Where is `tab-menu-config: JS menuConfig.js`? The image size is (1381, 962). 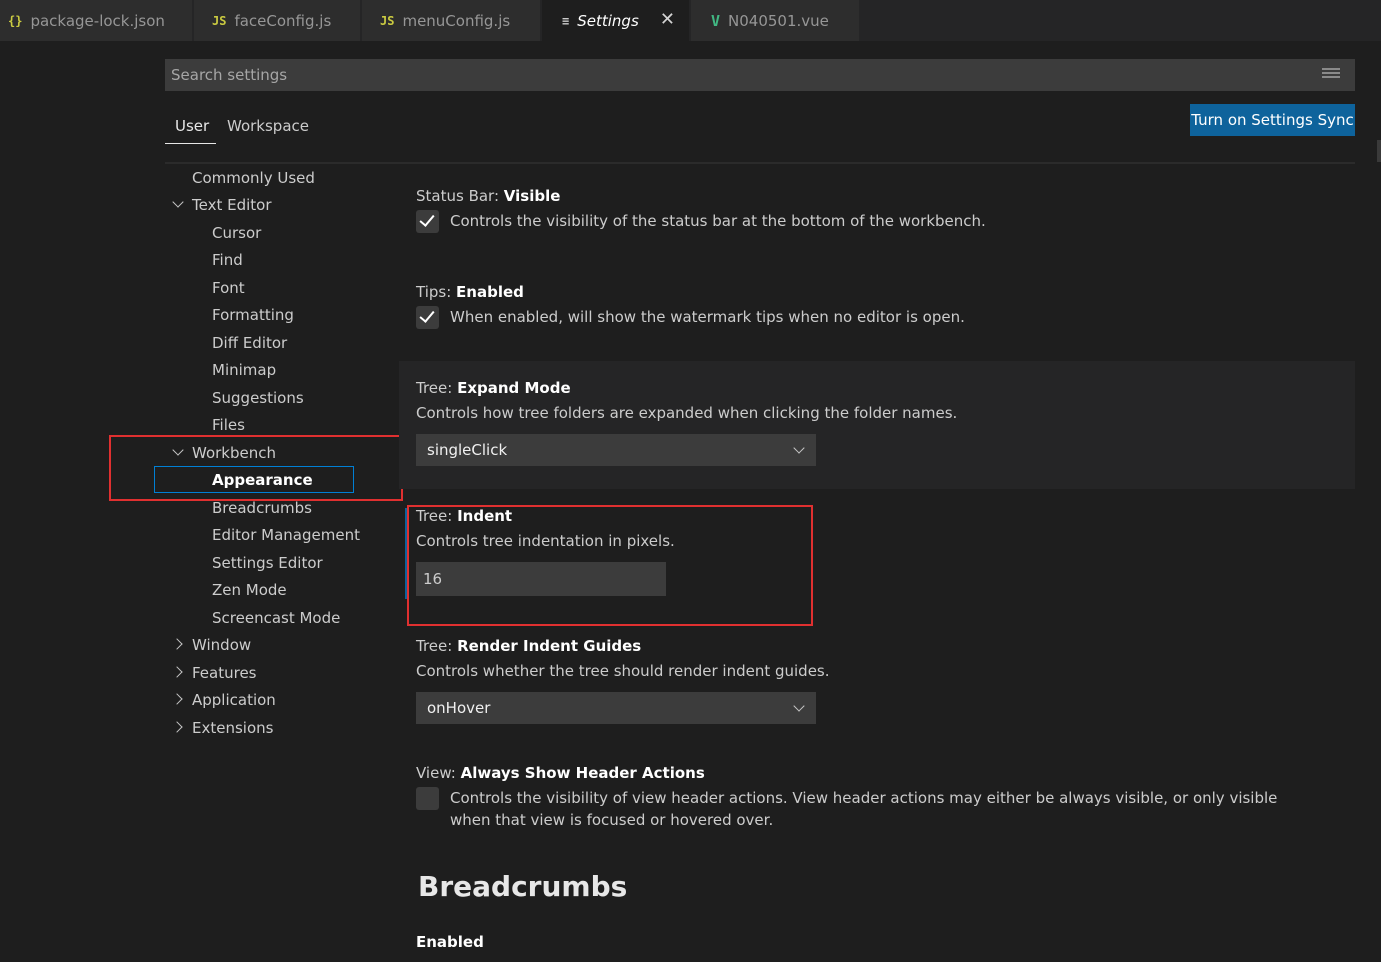 tab-menu-config: JS menuConfig.js is located at coordinates (451, 20).